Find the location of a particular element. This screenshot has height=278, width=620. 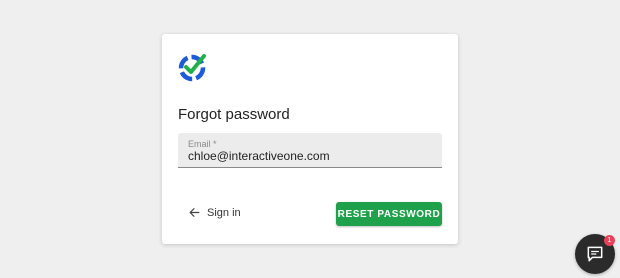

sign-in-label: Sign in is located at coordinates (224, 212).